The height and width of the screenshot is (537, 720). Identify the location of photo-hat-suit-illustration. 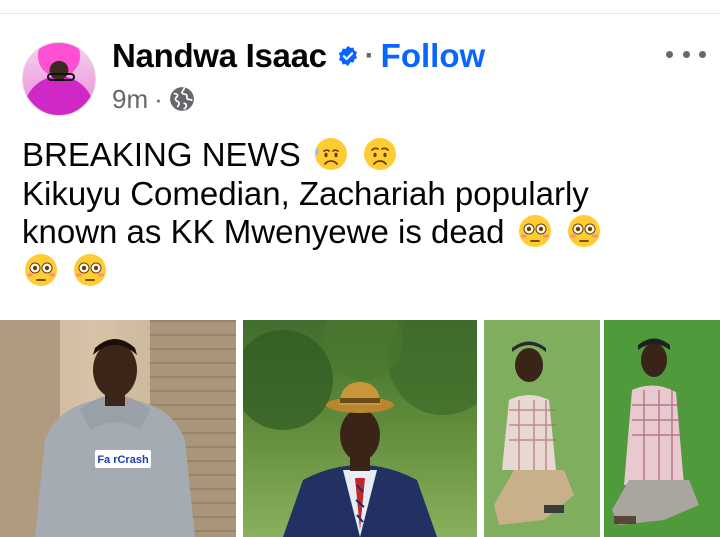
(360, 428).